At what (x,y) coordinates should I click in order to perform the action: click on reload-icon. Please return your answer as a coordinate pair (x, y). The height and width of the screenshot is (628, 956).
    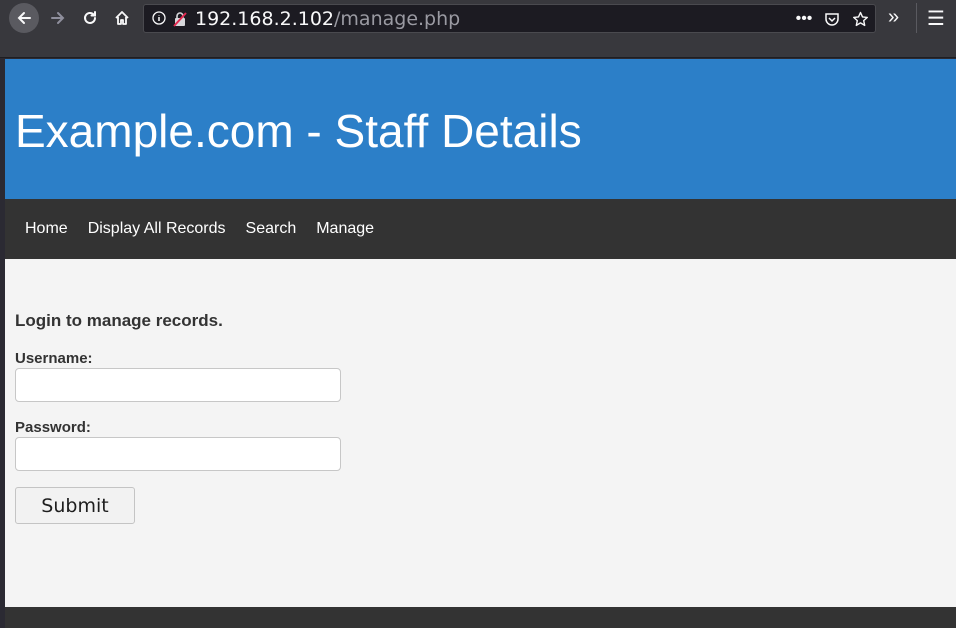
    Looking at the image, I should click on (90, 17).